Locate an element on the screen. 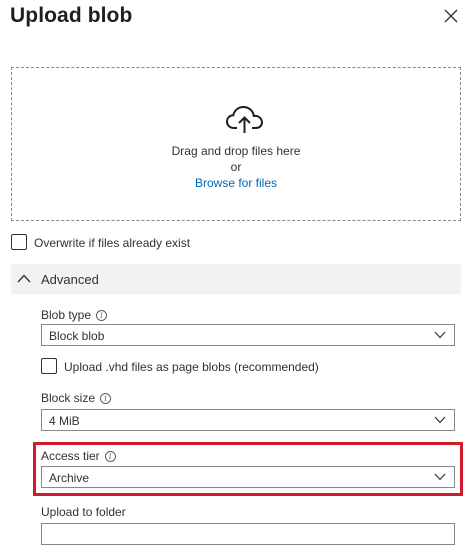 The height and width of the screenshot is (556, 474). upload-folder-label-text: Upload to folder is located at coordinates (83, 512).